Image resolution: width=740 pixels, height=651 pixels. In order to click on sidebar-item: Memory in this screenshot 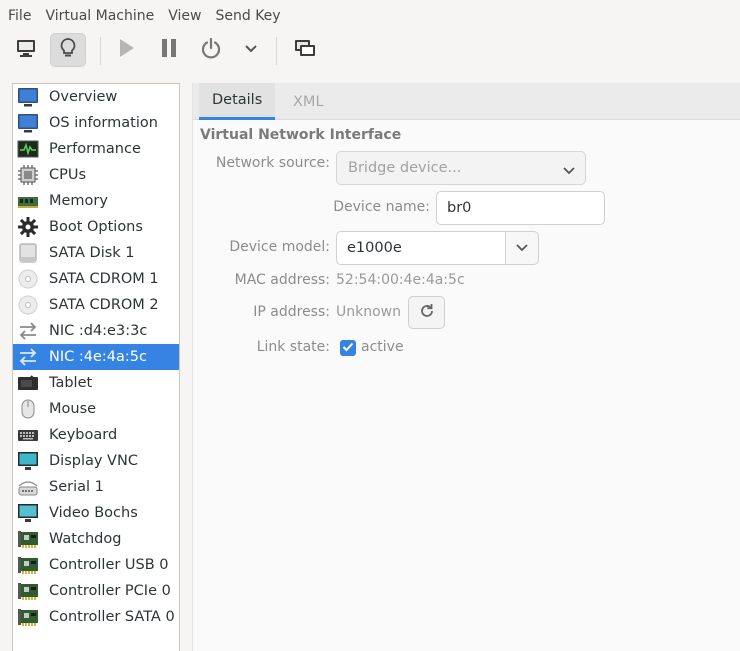, I will do `click(96, 201)`.